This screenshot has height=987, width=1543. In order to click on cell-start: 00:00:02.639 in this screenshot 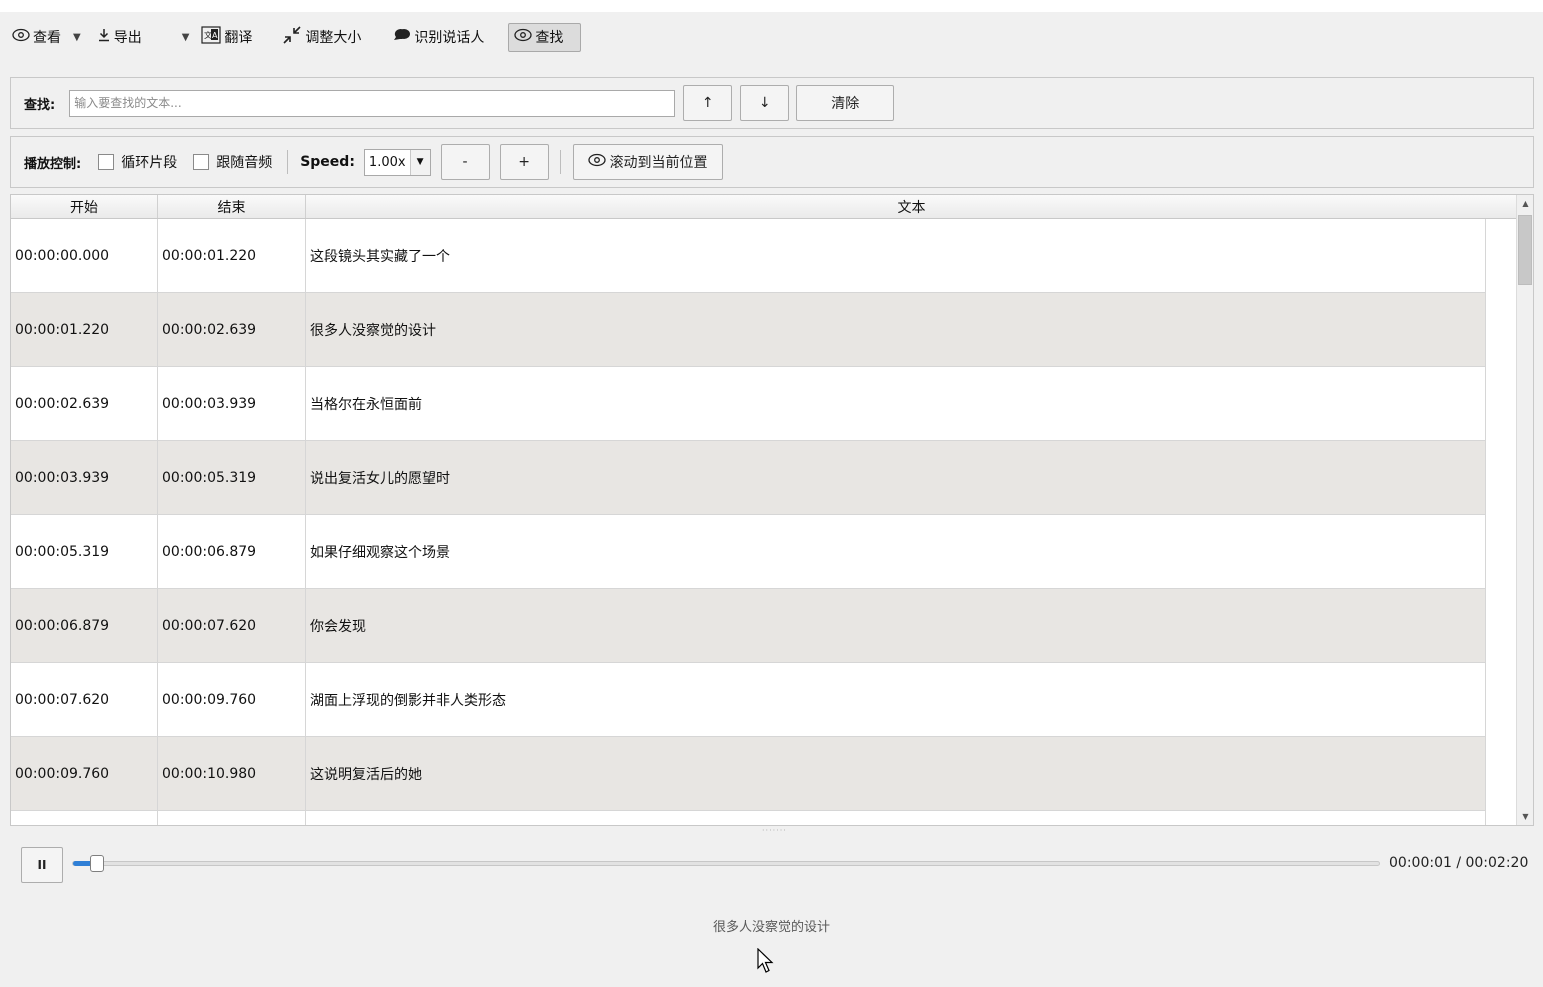, I will do `click(84, 403)`.